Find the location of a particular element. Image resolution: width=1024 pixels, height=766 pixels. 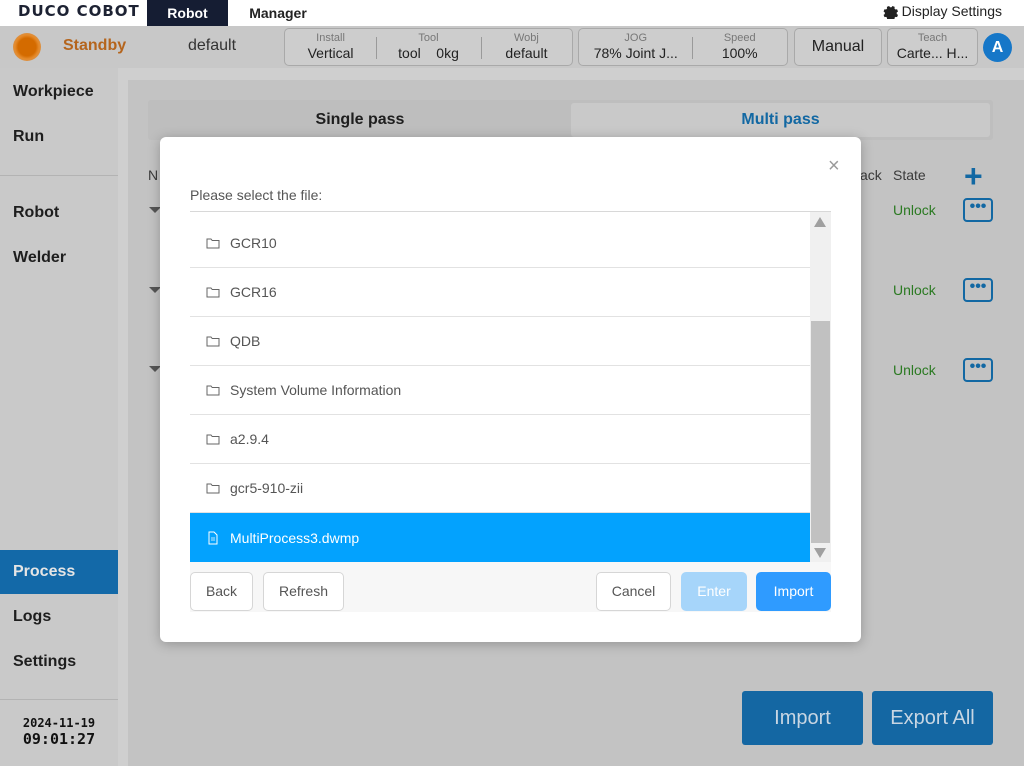

list-item: gcr5-910-zii is located at coordinates (500, 488).